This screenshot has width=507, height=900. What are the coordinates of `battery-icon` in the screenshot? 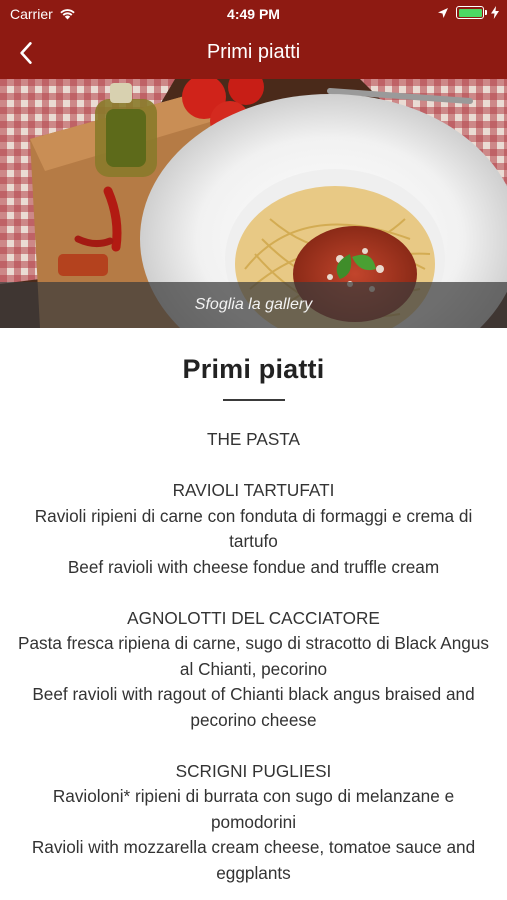 It's located at (471, 12).